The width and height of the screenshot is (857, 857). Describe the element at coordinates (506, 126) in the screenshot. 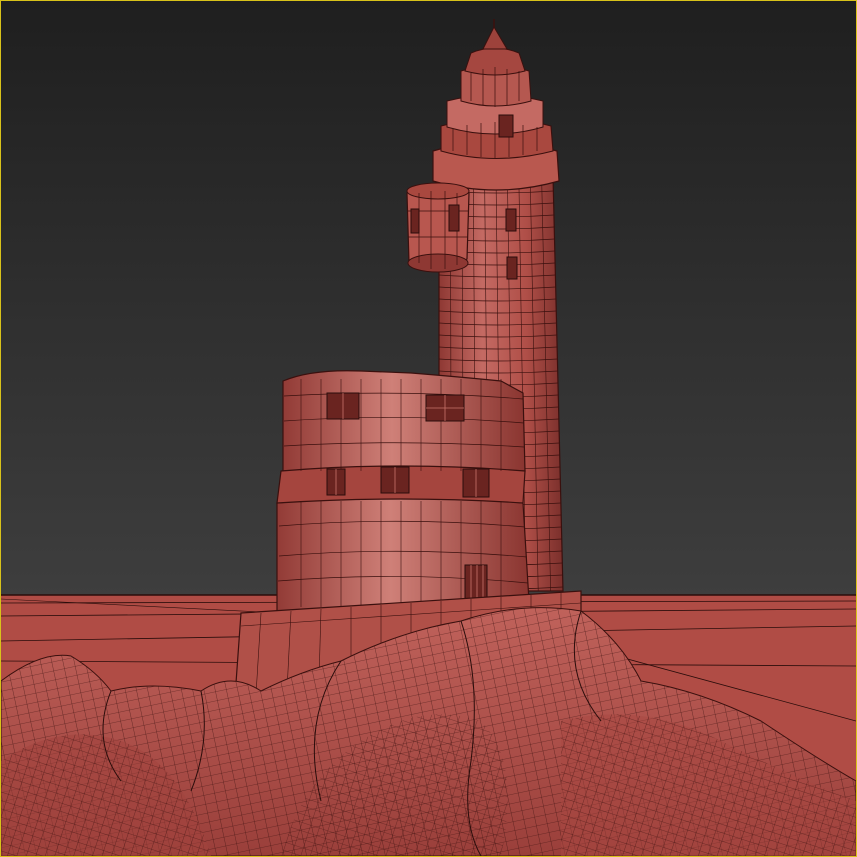

I see `lantern-door` at that location.